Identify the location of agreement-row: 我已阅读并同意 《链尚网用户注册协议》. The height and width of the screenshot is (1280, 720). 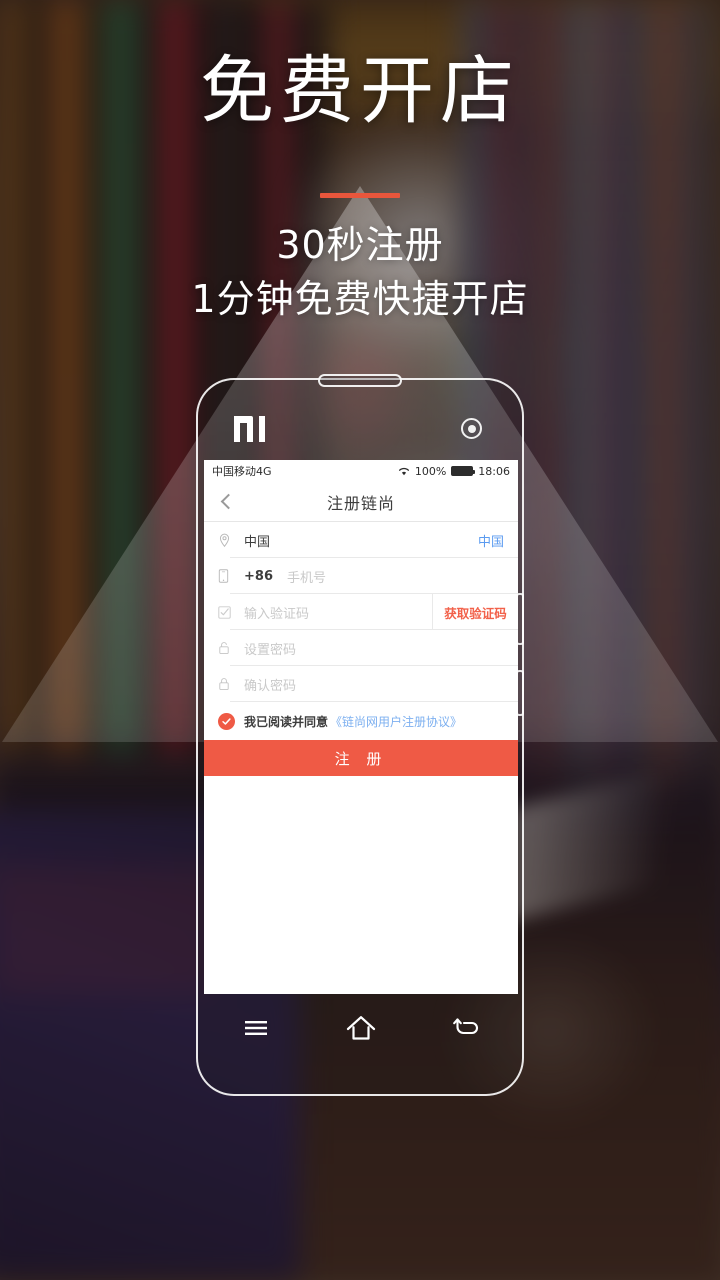
(361, 721).